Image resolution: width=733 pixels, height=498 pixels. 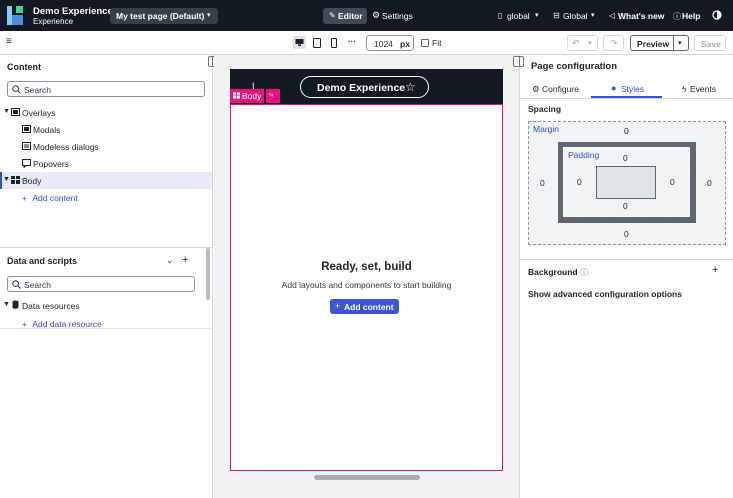 I want to click on padding-bottom-value: 0, so click(x=625, y=206).